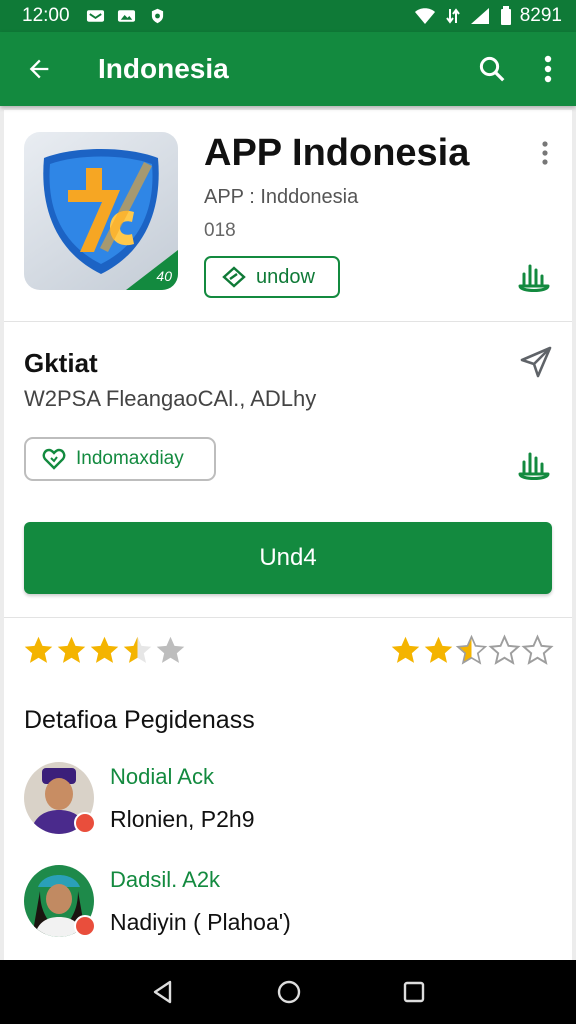 This screenshot has height=1024, width=576. Describe the element at coordinates (452, 16) in the screenshot. I see `data-arrows-icon` at that location.